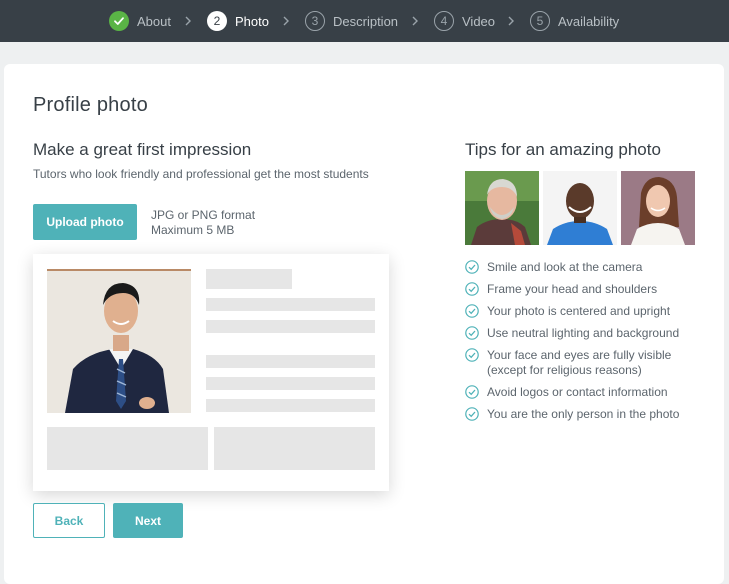 Image resolution: width=729 pixels, height=584 pixels. What do you see at coordinates (154, 21) in the screenshot?
I see `step-label: About` at bounding box center [154, 21].